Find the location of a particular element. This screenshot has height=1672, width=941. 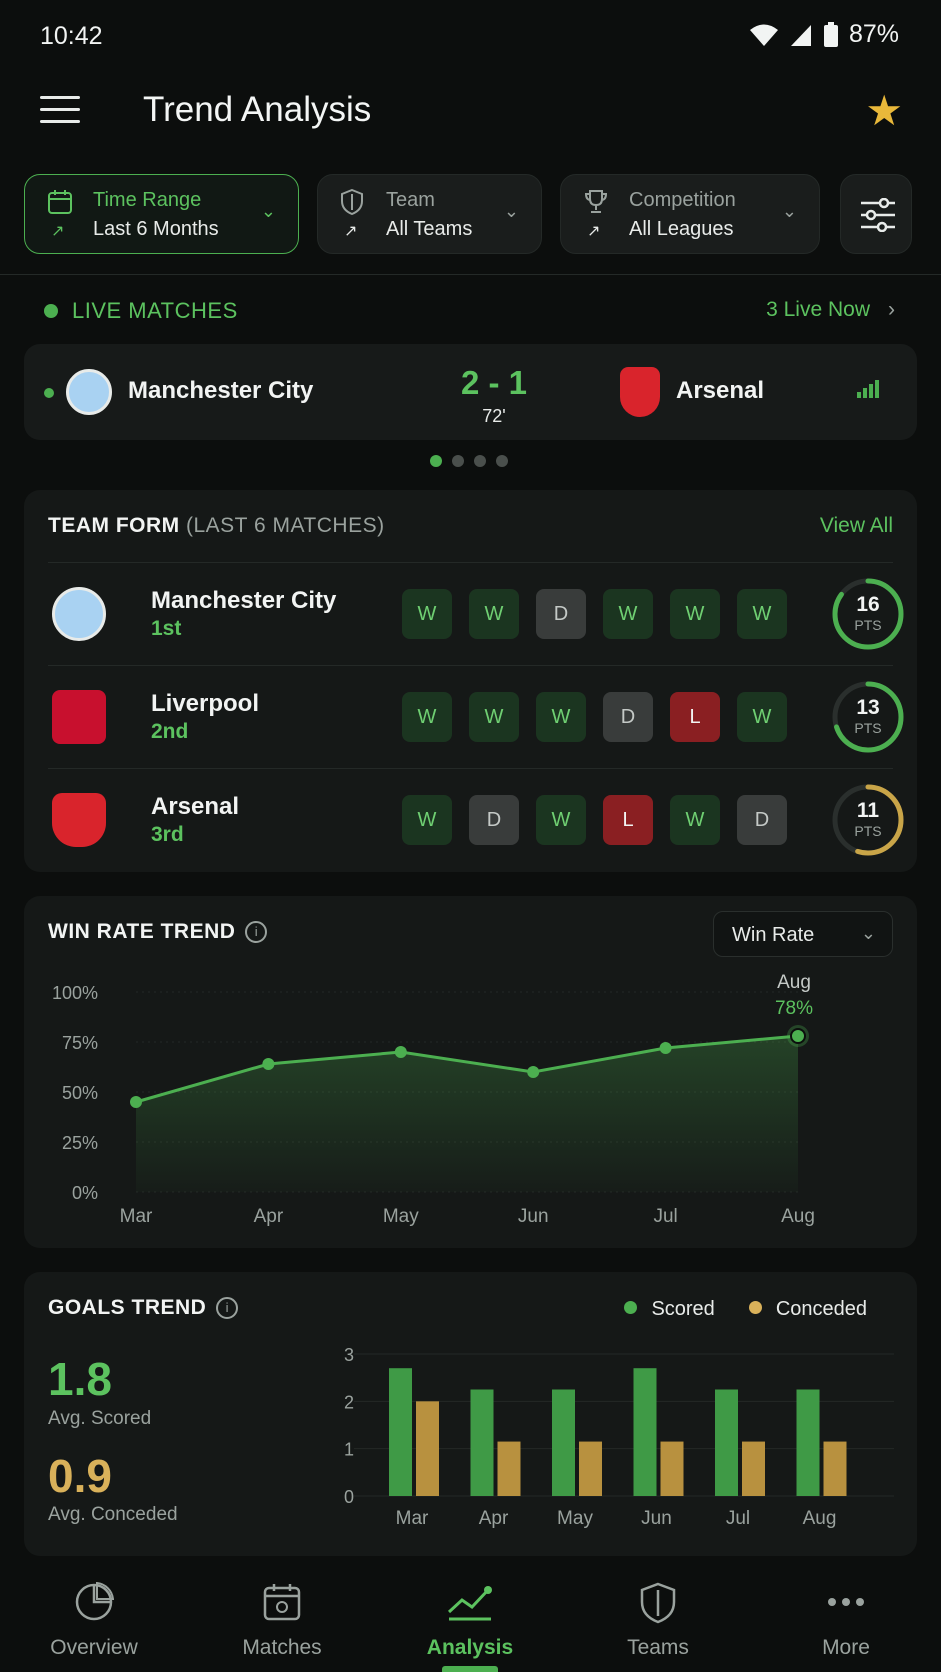

points-ring: 16 PTS is located at coordinates (868, 614).